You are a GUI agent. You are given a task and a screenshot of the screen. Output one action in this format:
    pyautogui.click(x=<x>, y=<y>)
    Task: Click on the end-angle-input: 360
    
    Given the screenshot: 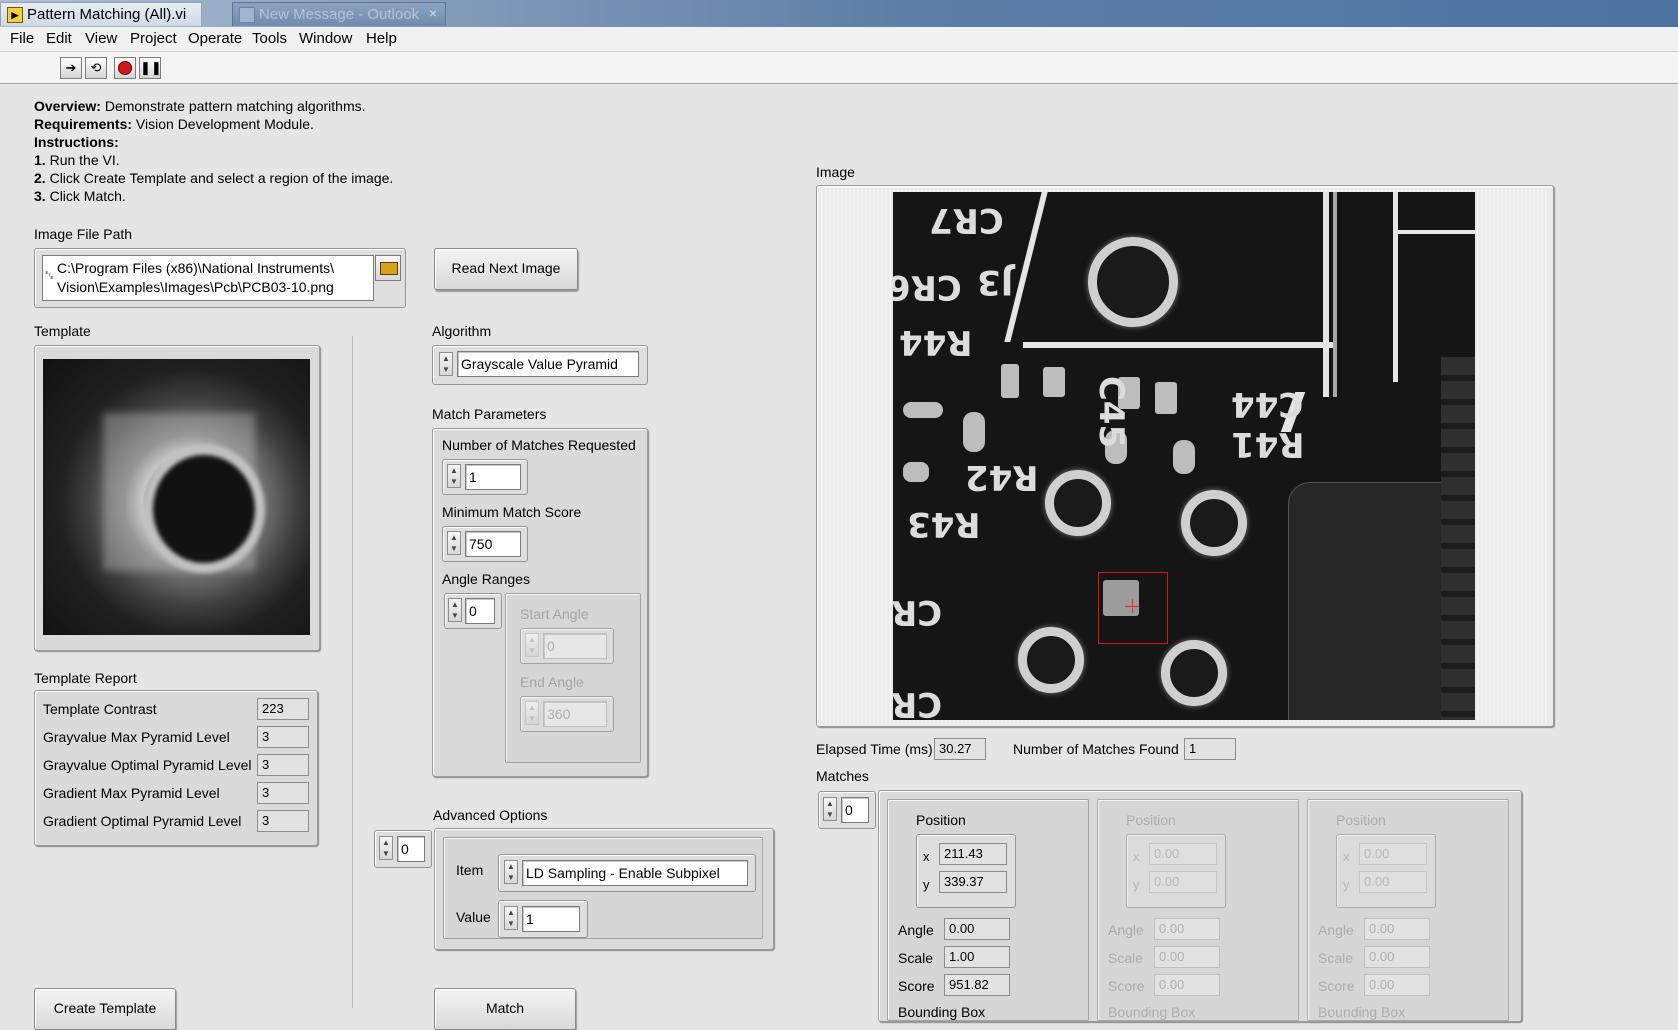 What is the action you would take?
    pyautogui.click(x=575, y=714)
    